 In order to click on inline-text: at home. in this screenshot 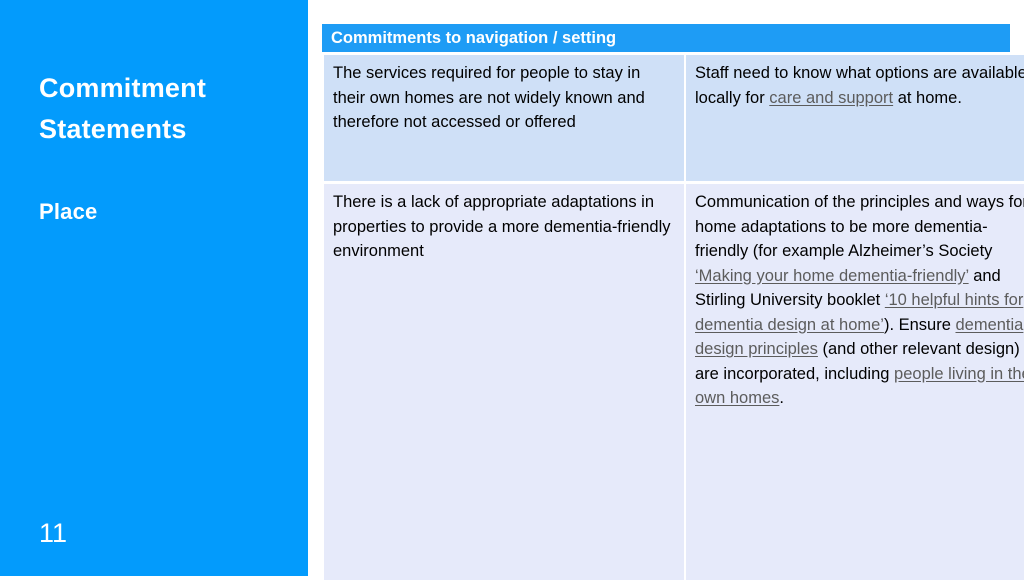, I will do `click(927, 98)`.